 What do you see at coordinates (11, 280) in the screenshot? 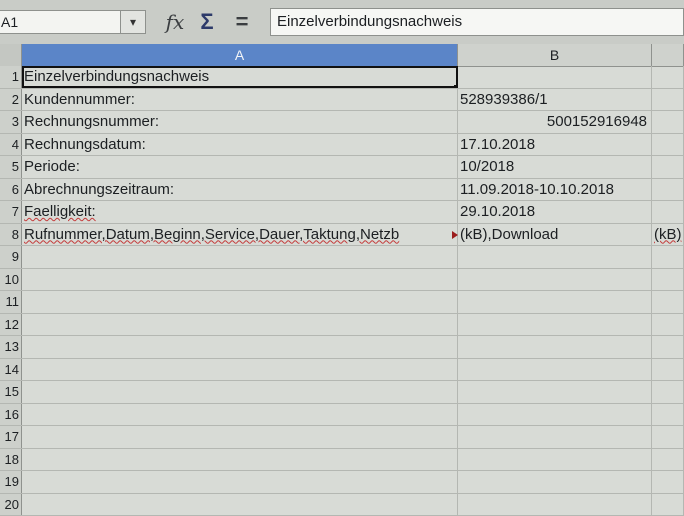
I see `row-number: 10` at bounding box center [11, 280].